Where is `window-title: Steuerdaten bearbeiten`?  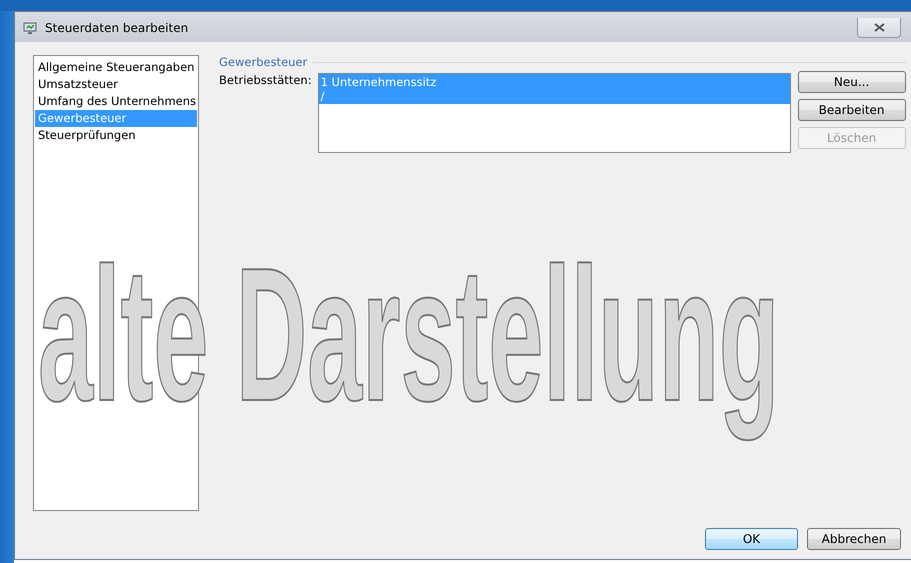
window-title: Steuerdaten bearbeiten is located at coordinates (116, 28).